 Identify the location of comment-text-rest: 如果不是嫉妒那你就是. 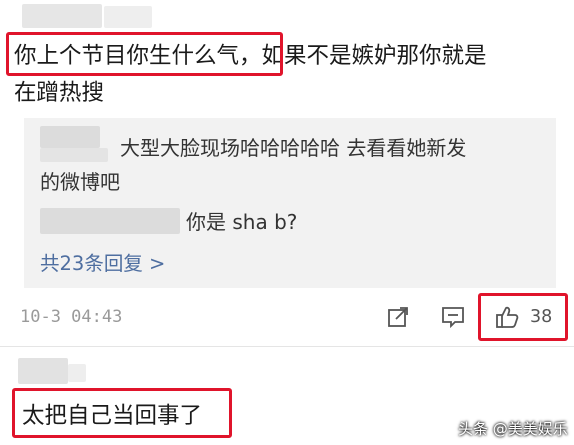
(374, 56).